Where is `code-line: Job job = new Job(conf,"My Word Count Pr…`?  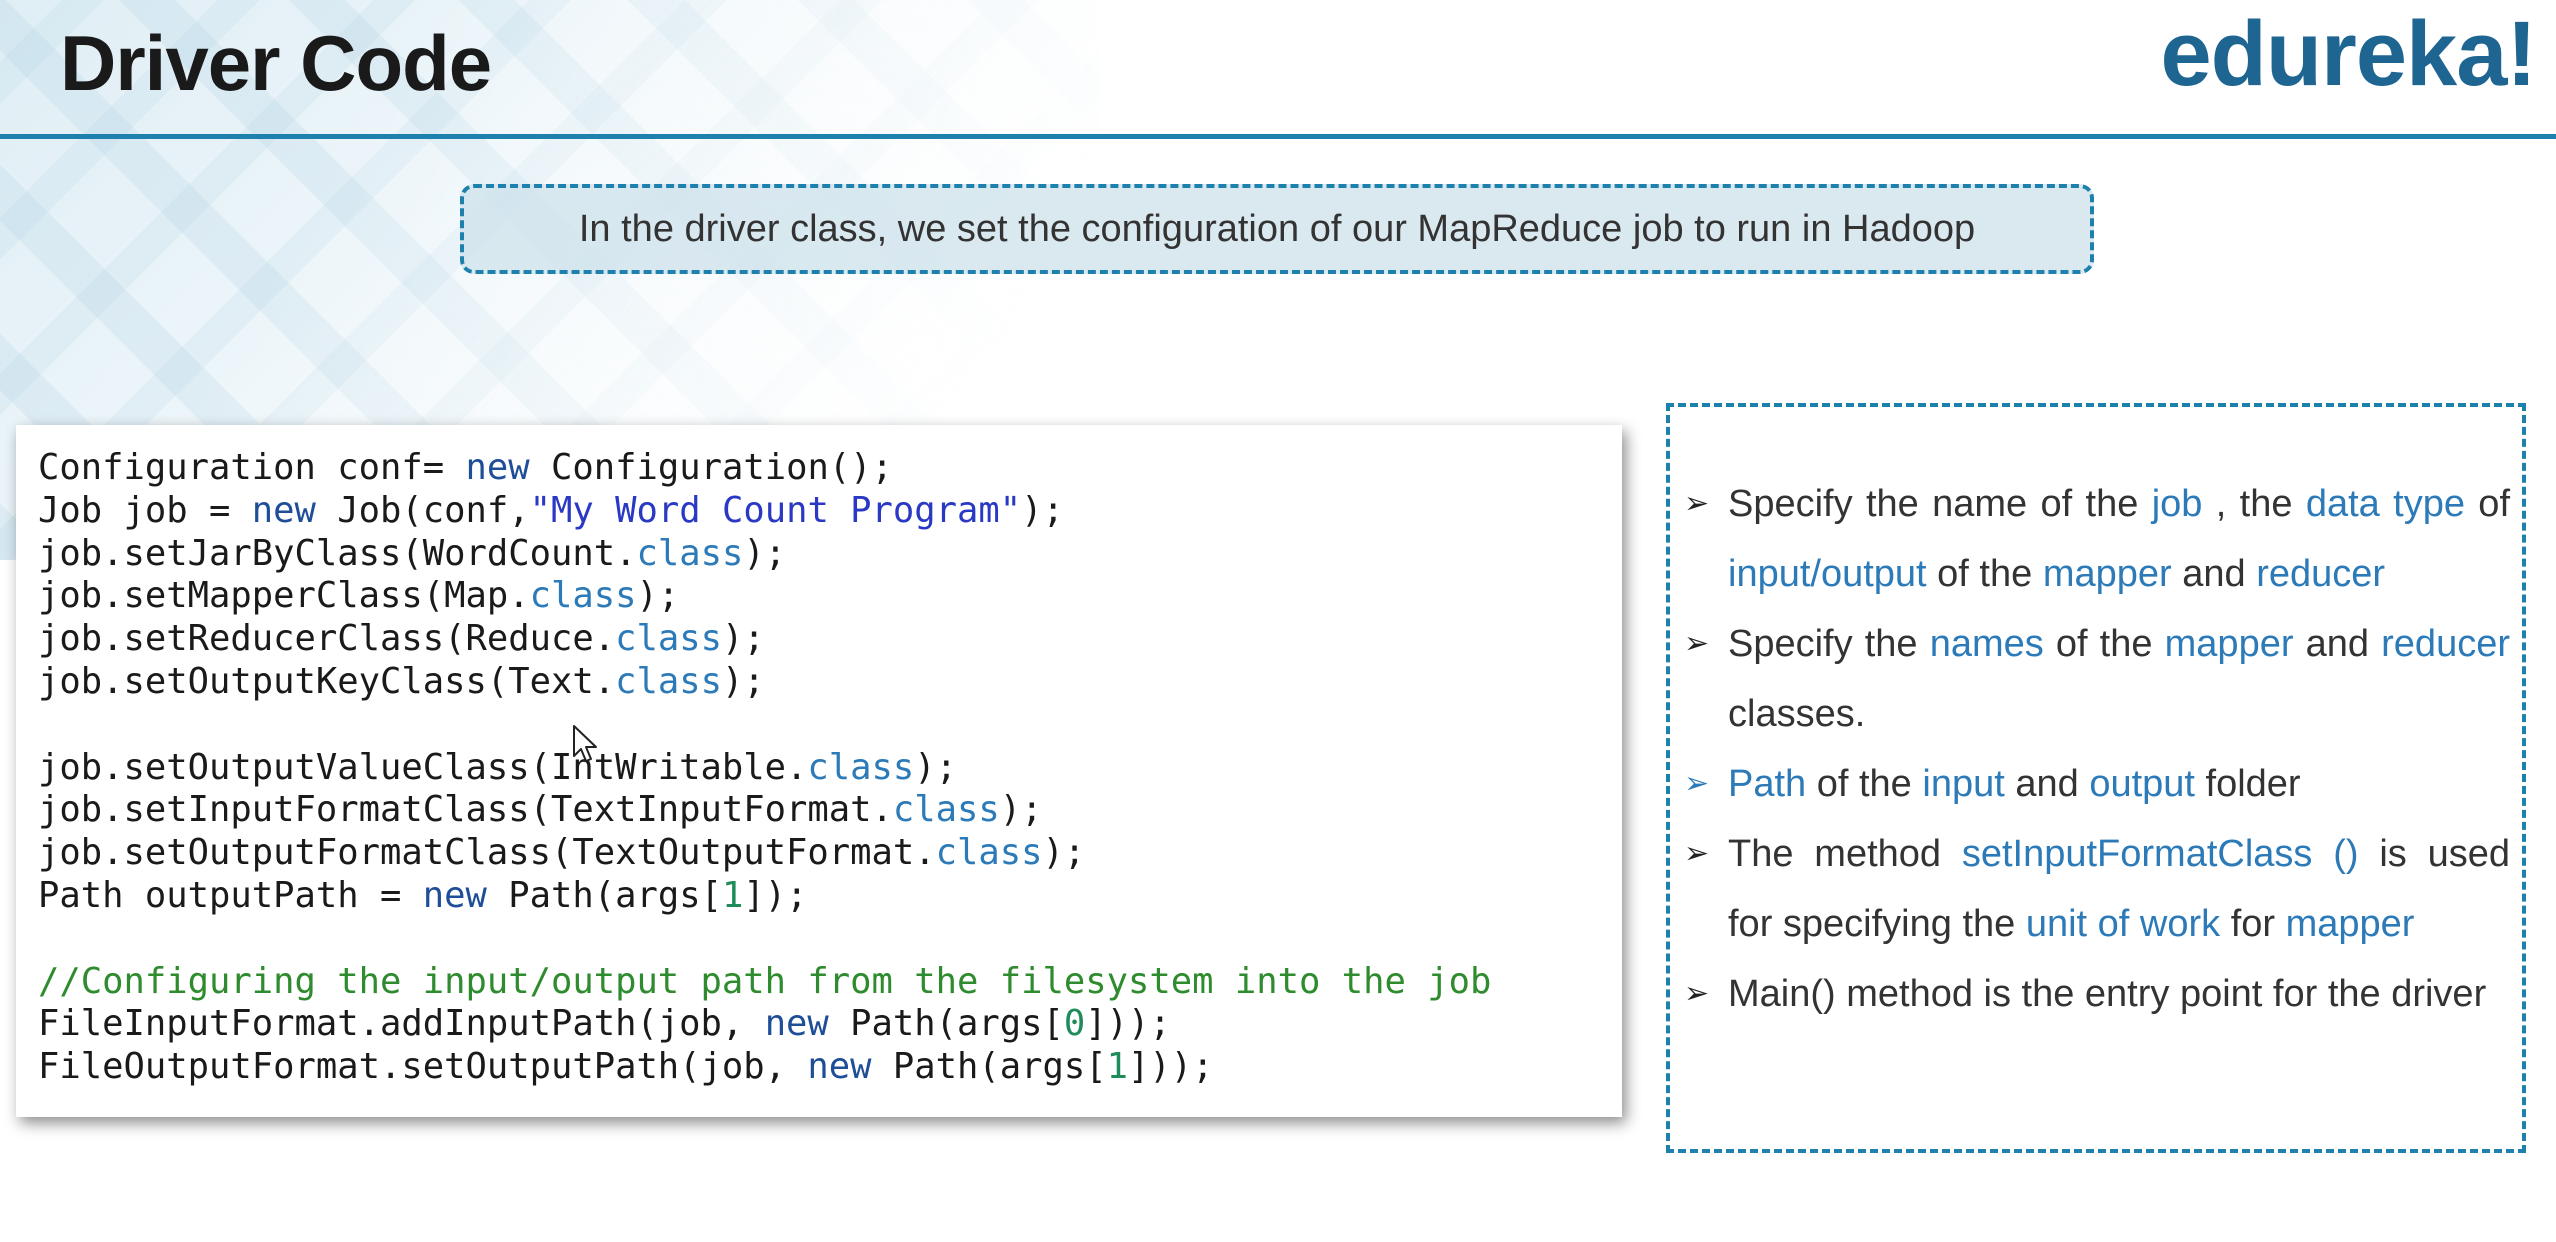 code-line: Job job = new Job(conf,"My Word Count Pr… is located at coordinates (830, 511).